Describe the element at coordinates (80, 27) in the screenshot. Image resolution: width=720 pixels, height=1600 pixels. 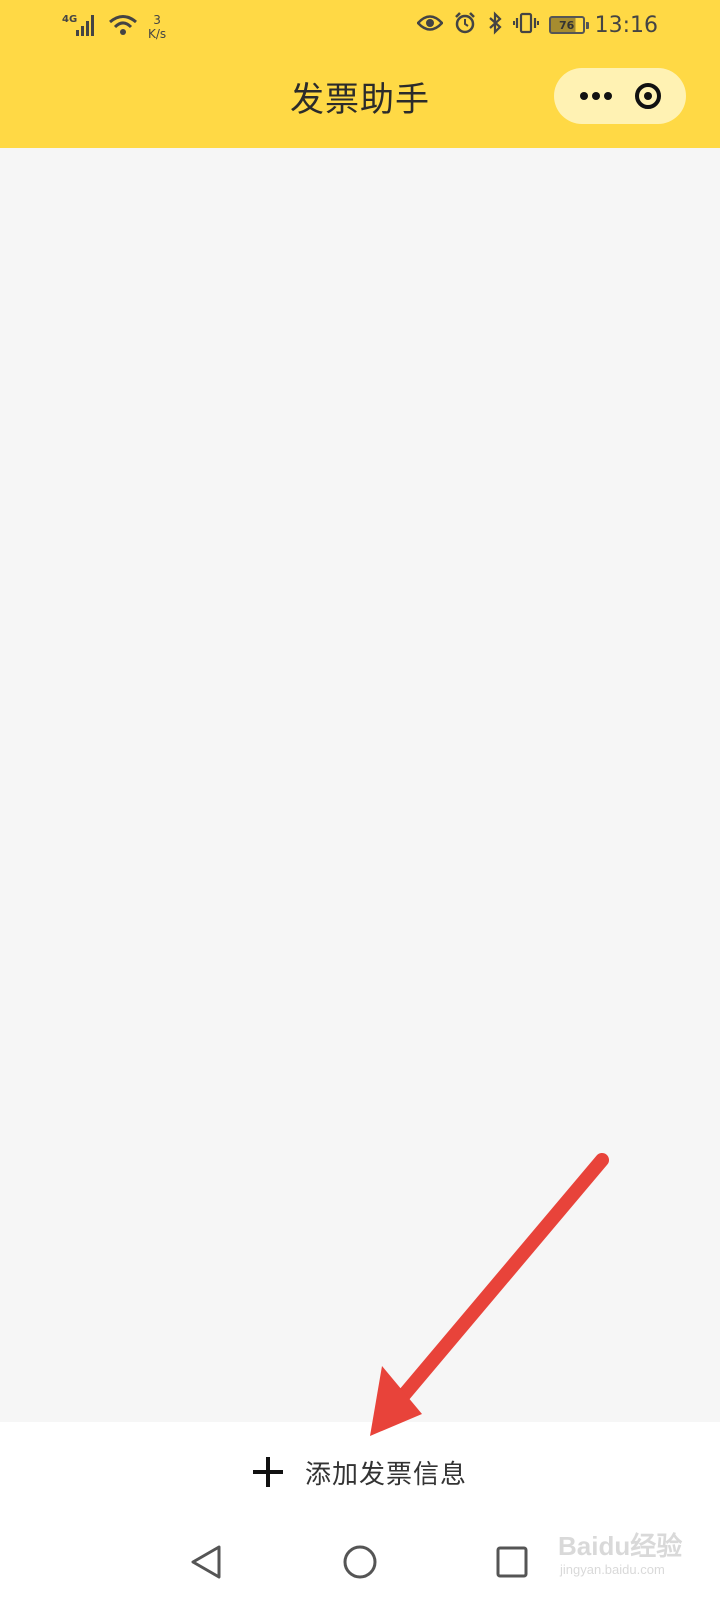
I see `signal-icon: 4G` at that location.